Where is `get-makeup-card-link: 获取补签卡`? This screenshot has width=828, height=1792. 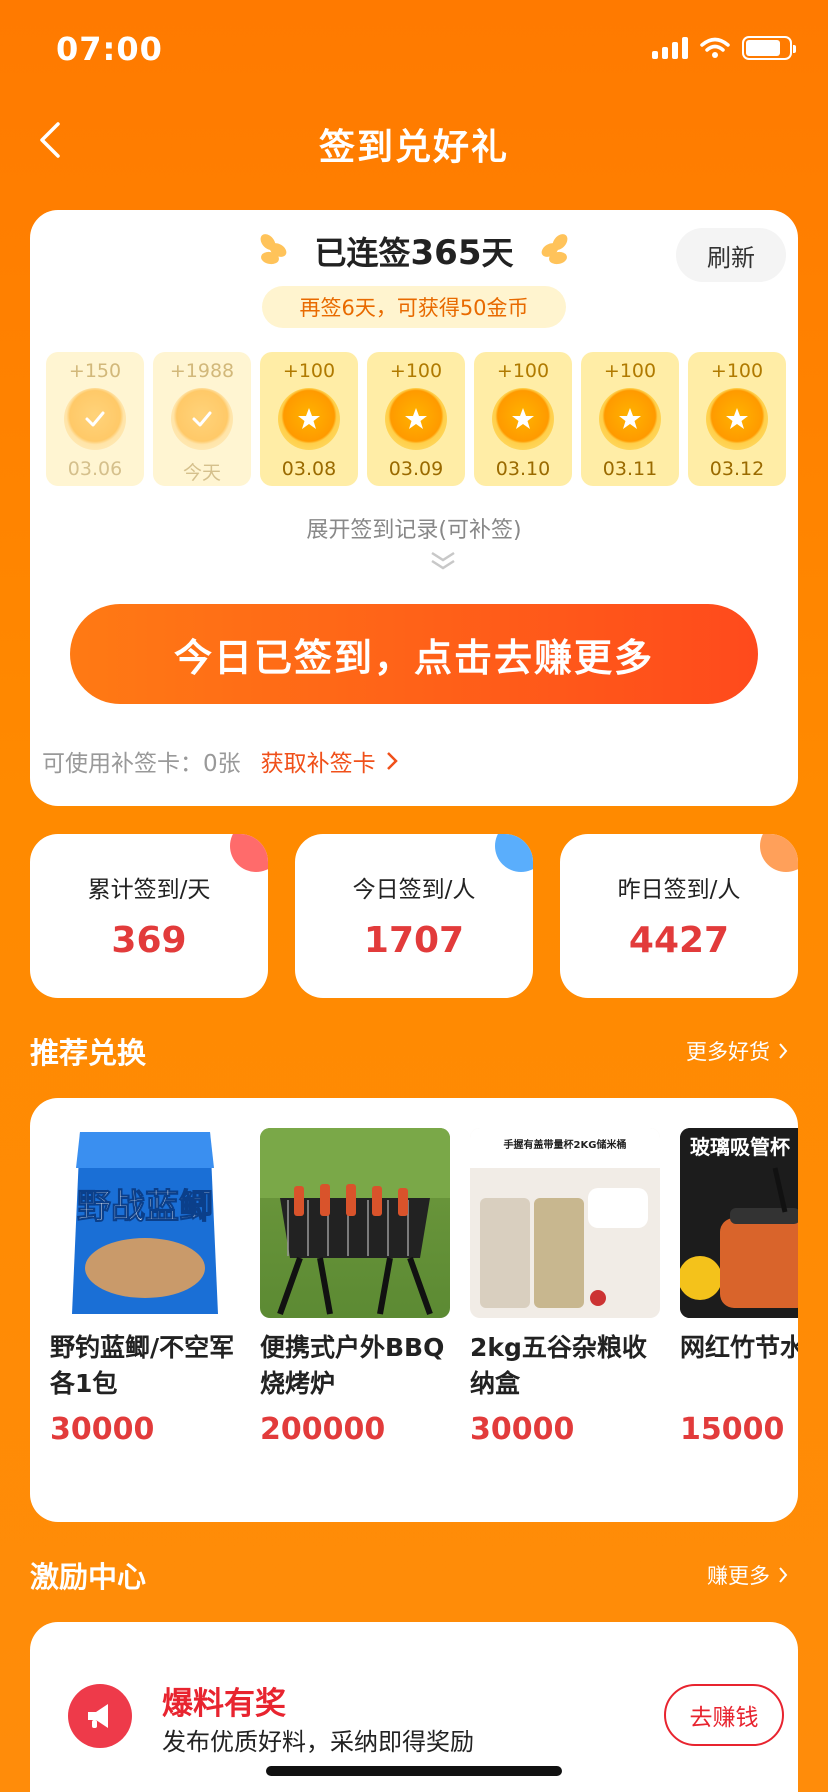
get-makeup-card-link: 获取补签卡 is located at coordinates (329, 761).